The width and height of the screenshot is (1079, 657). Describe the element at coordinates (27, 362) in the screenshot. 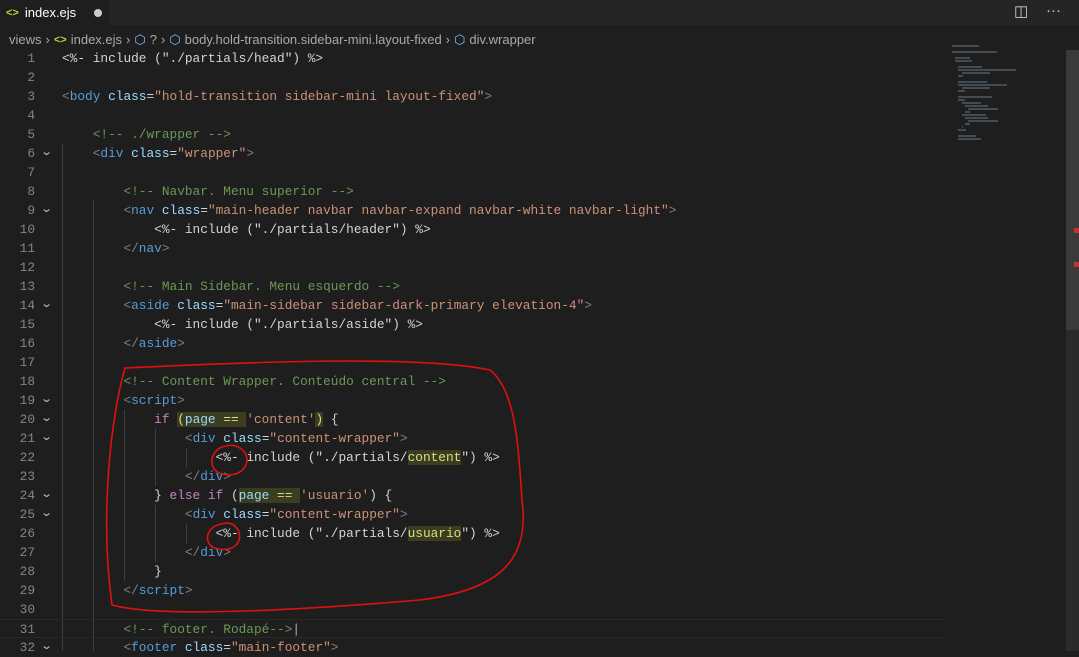

I see `line-number: 17` at that location.